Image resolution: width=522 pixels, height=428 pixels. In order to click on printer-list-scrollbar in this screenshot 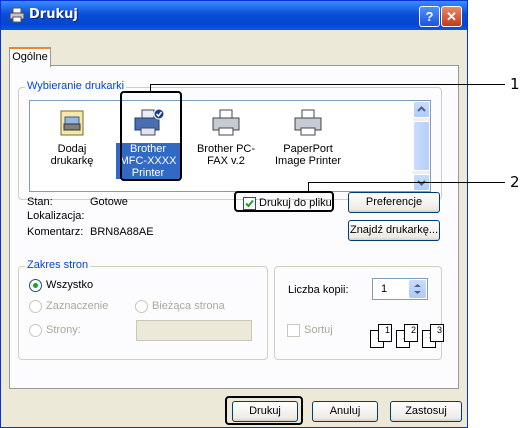, I will do `click(421, 146)`.